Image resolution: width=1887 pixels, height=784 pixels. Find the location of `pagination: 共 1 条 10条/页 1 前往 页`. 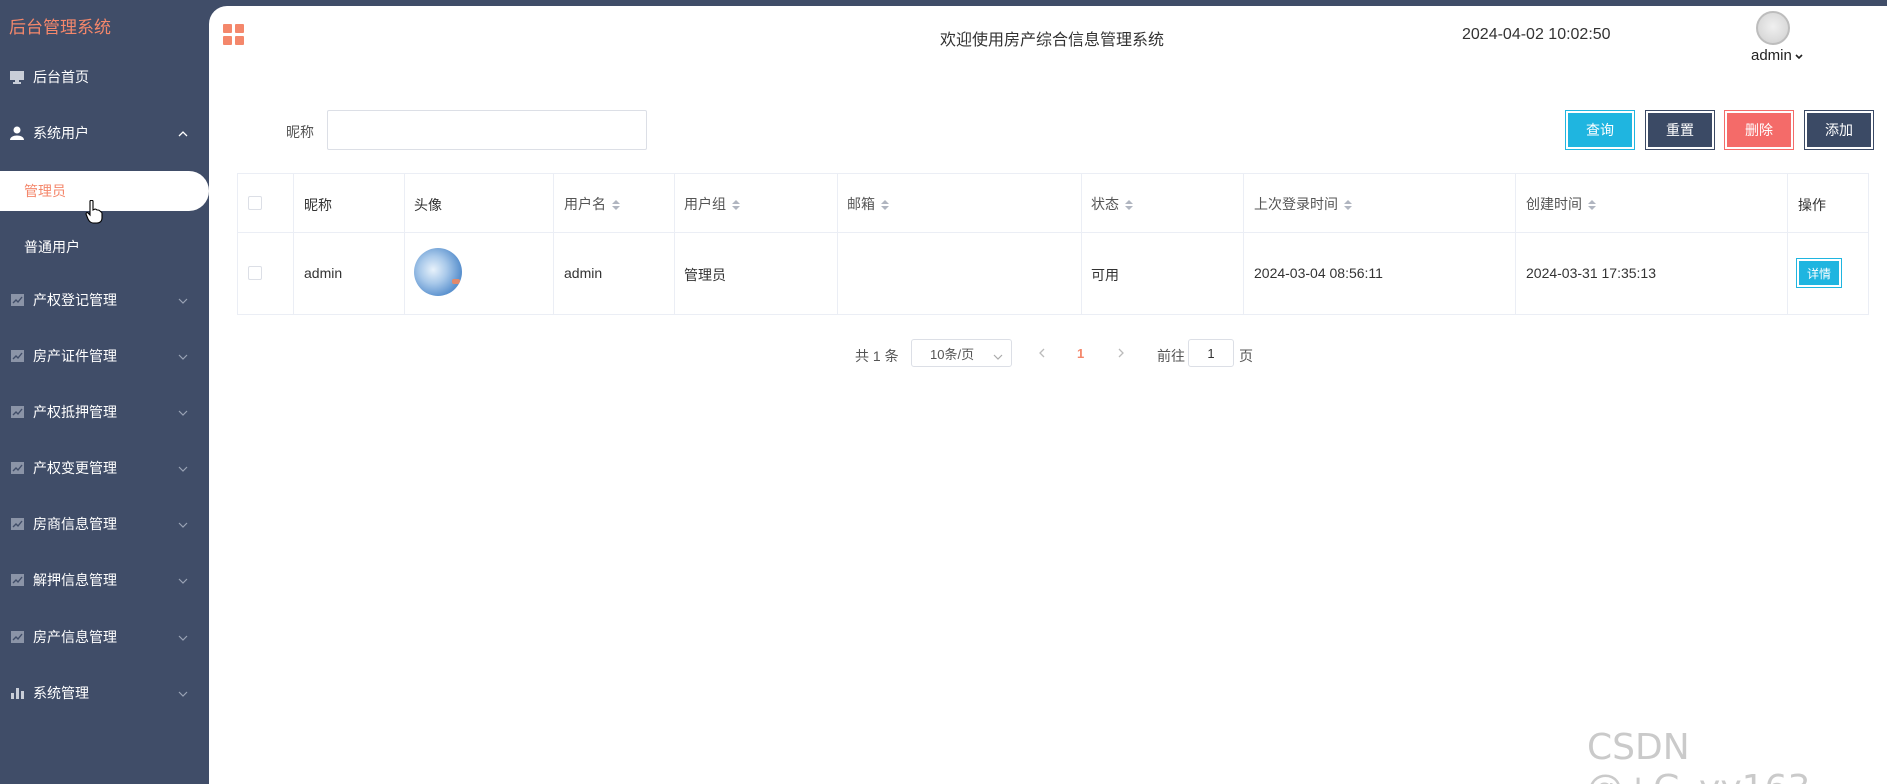

pagination: 共 1 条 10条/页 1 前往 页 is located at coordinates (1048, 354).